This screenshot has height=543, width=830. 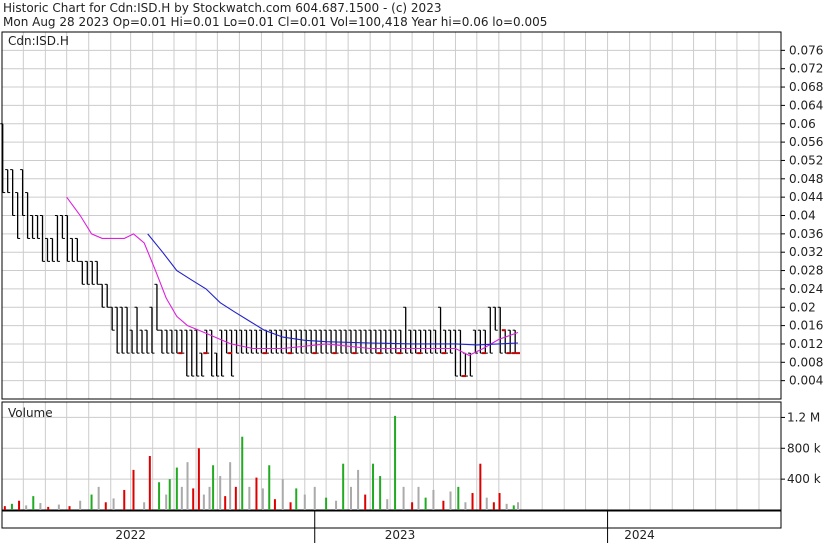 What do you see at coordinates (804, 448) in the screenshot?
I see `volume-y-tick-label: 800 k` at bounding box center [804, 448].